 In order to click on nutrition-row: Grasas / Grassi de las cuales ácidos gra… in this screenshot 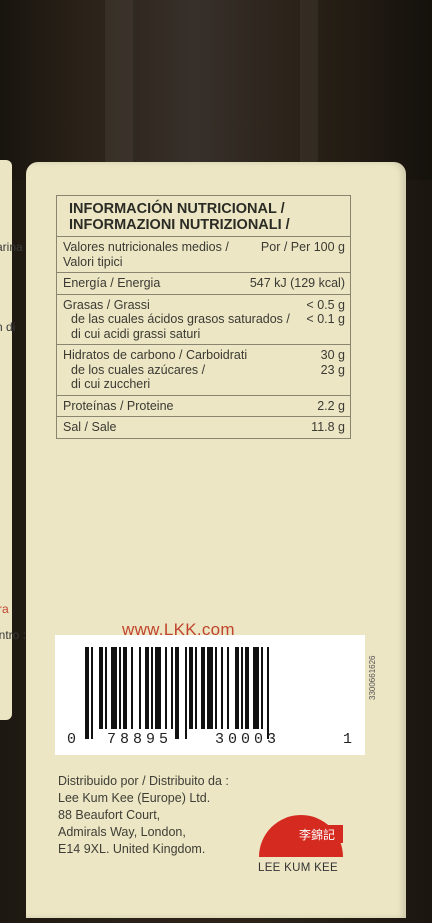, I will do `click(203, 320)`.